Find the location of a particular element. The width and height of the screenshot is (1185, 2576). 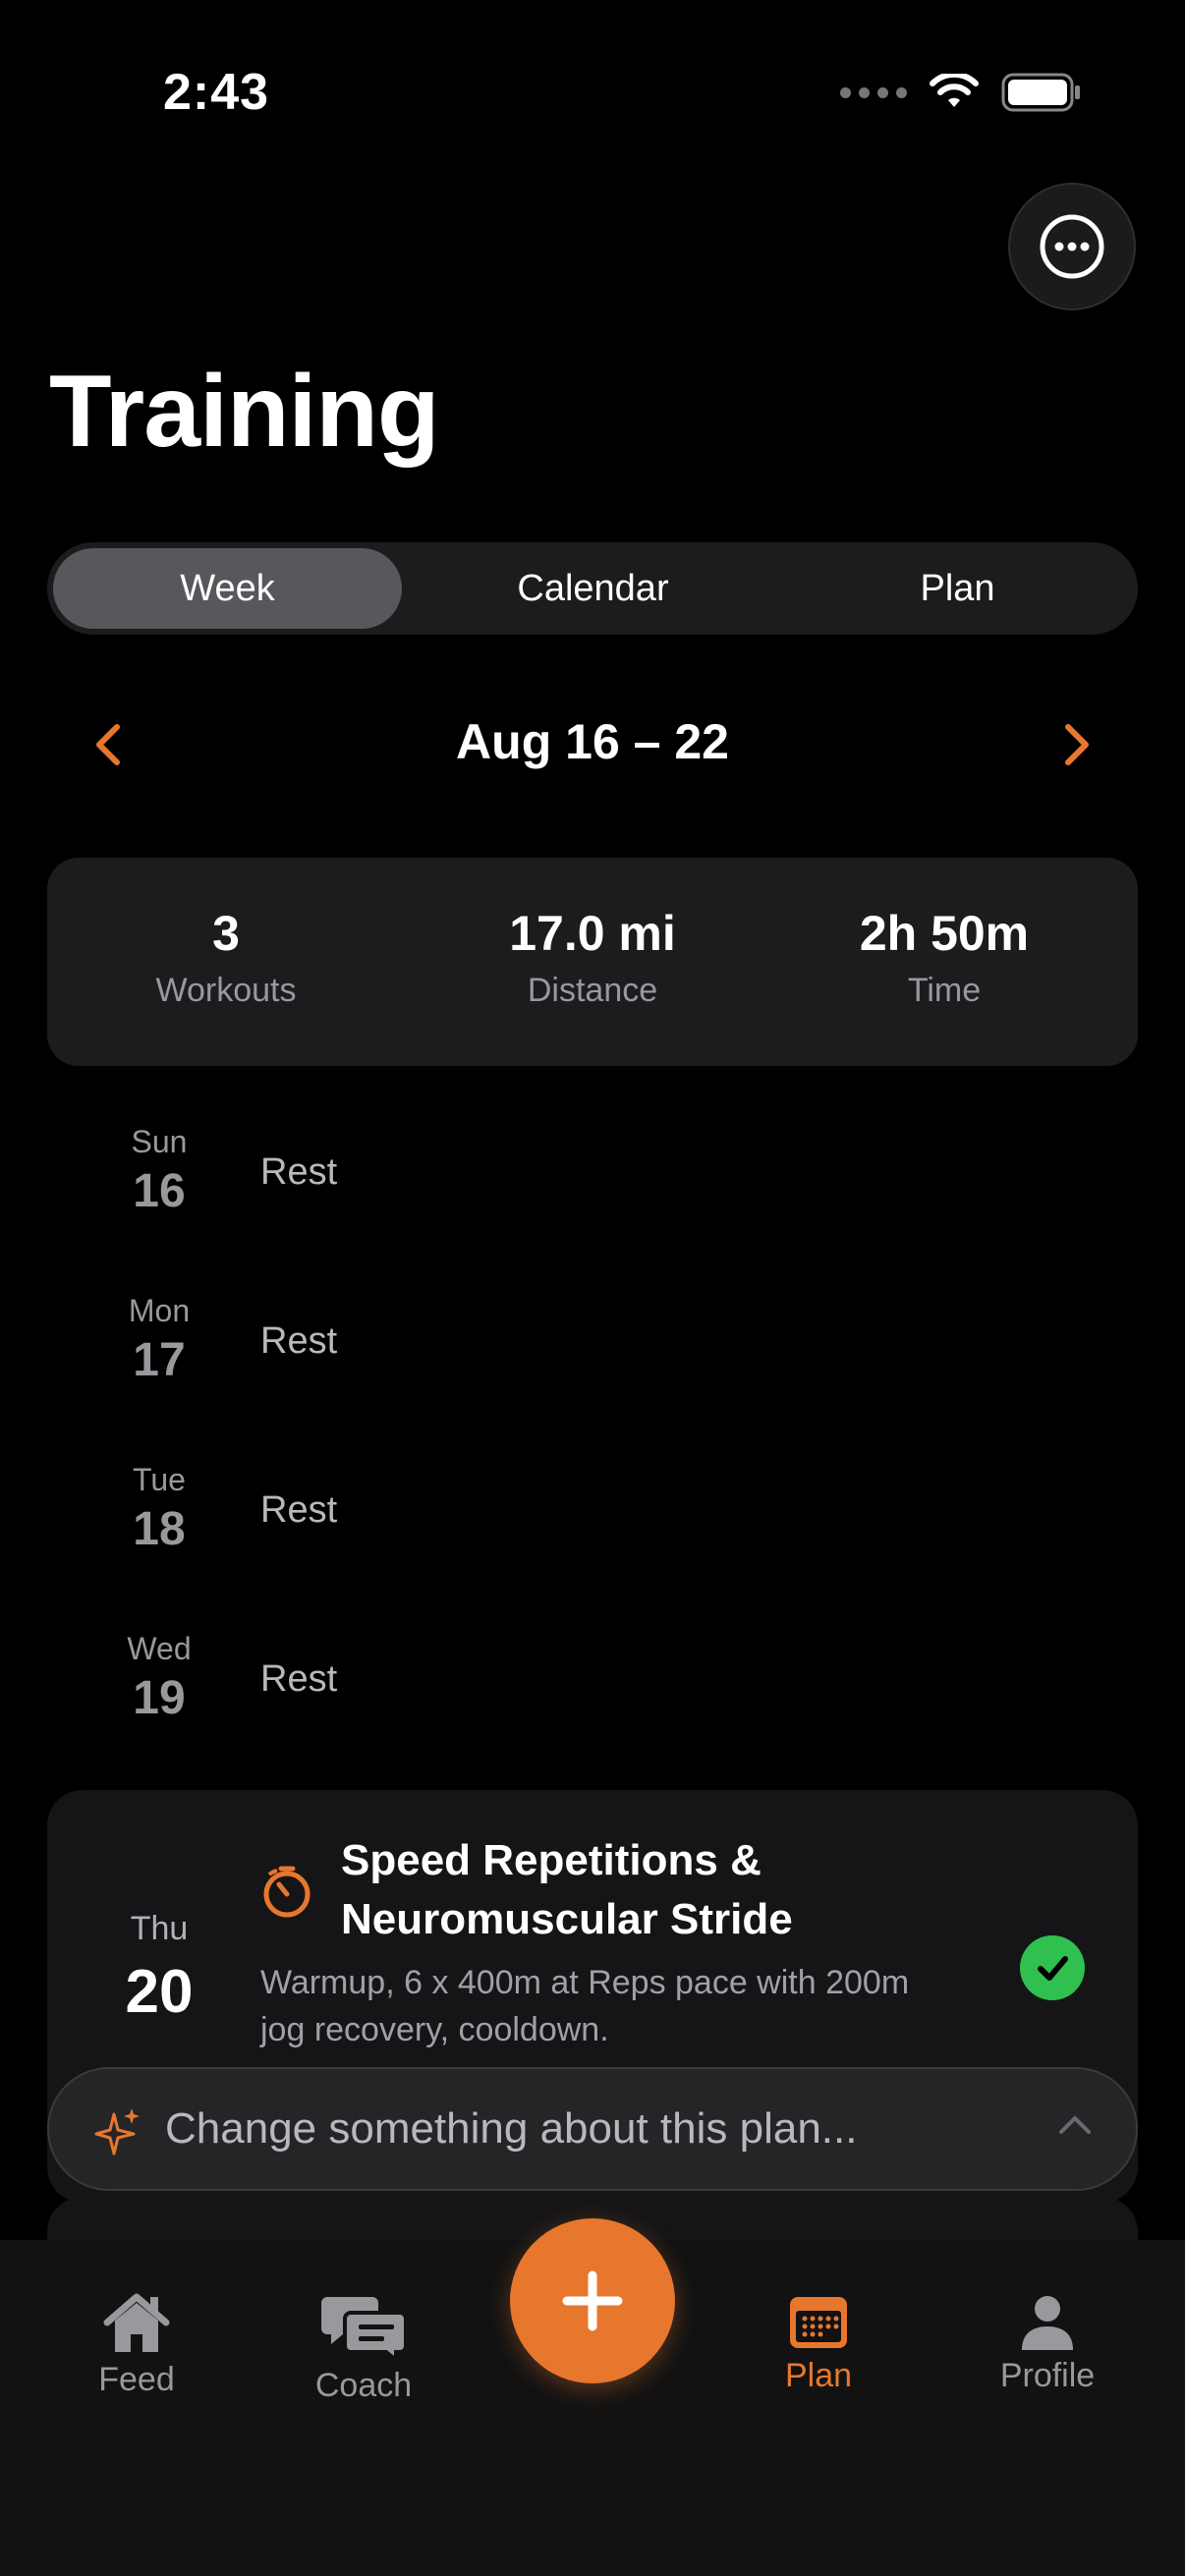

tab-feed: Feed is located at coordinates (136, 2345).